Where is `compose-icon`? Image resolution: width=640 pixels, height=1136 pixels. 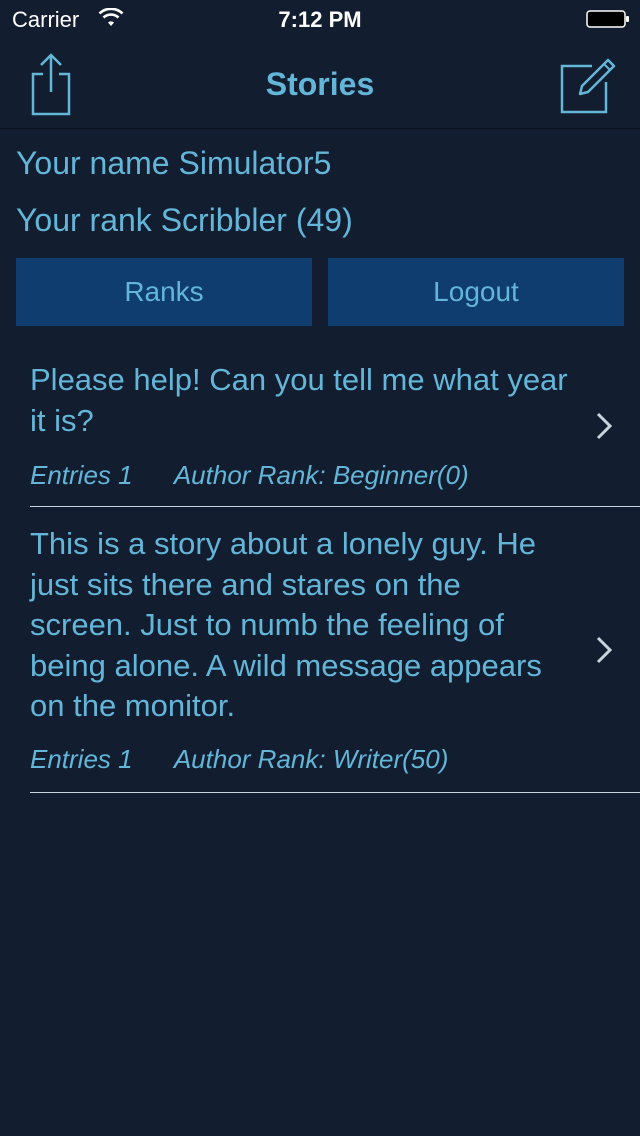 compose-icon is located at coordinates (588, 84).